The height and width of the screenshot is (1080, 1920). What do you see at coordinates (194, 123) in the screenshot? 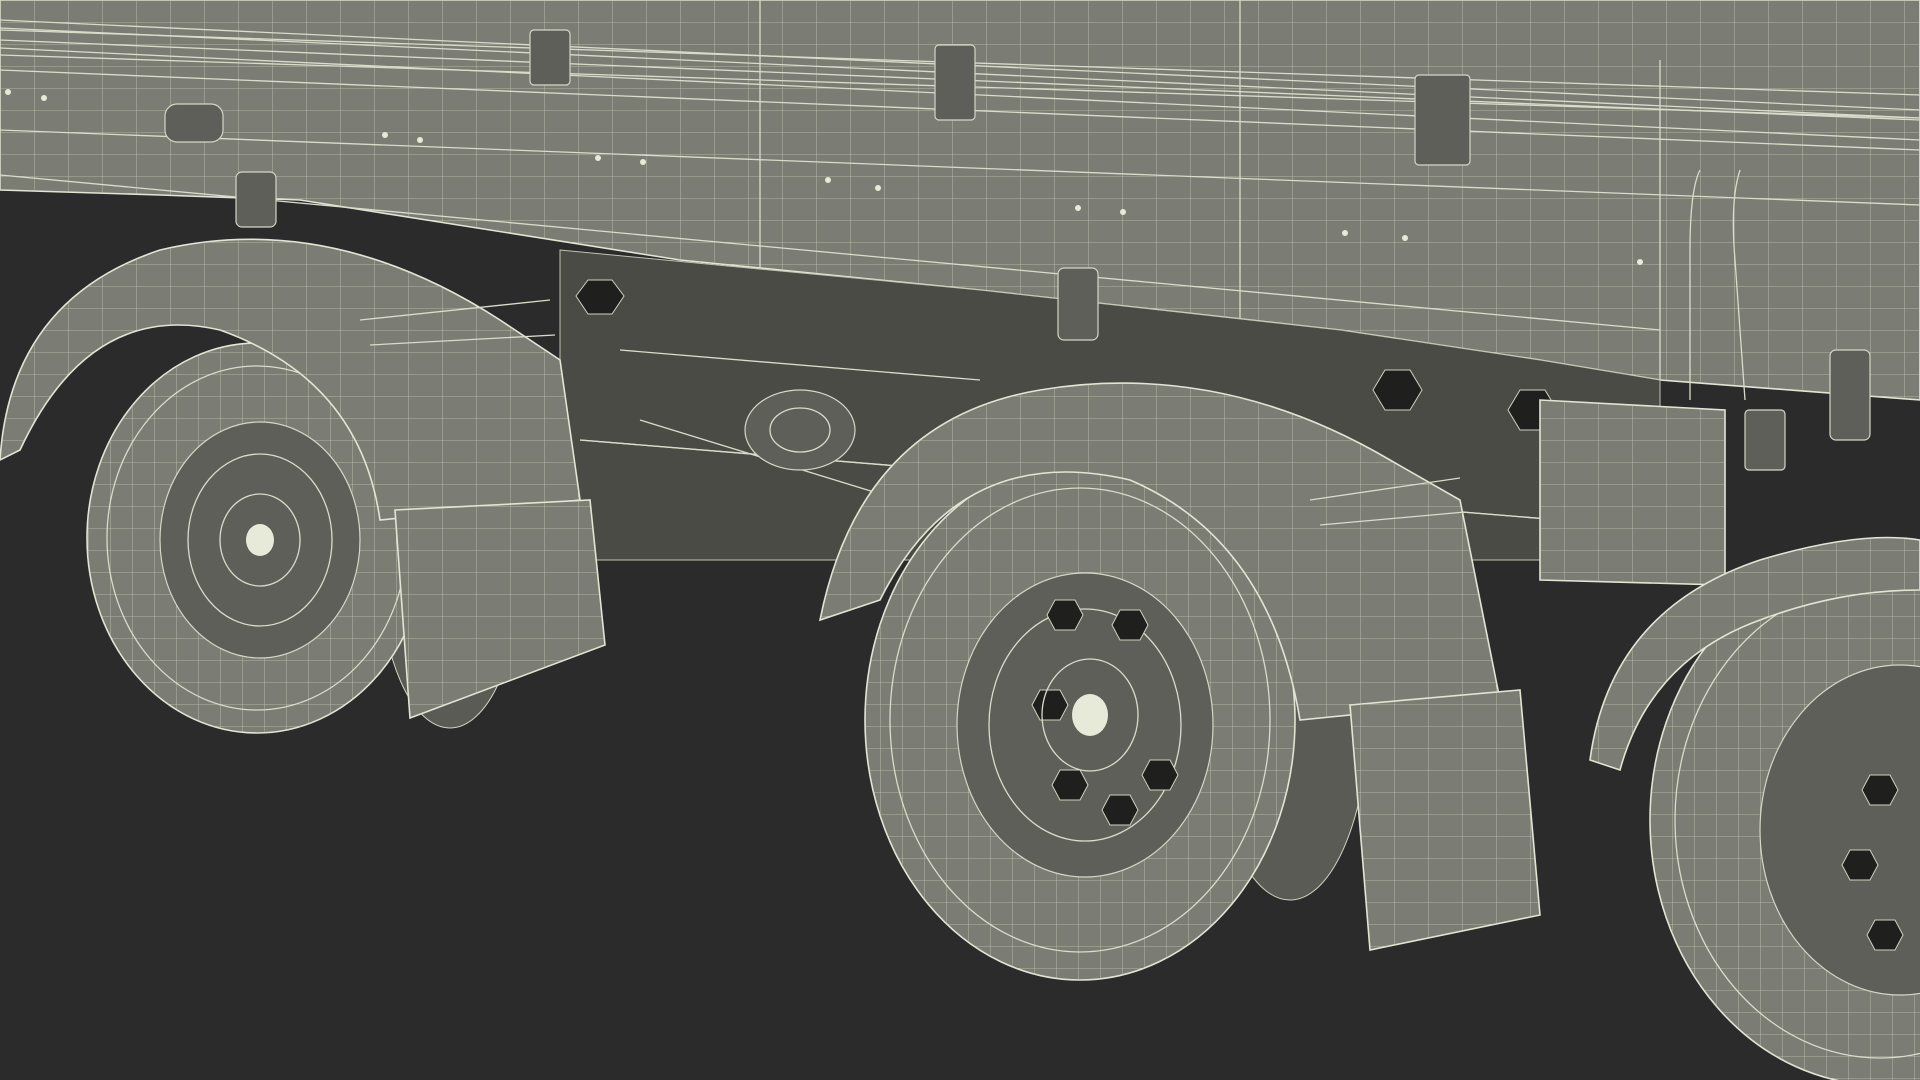
I see `side-marker-lamp` at bounding box center [194, 123].